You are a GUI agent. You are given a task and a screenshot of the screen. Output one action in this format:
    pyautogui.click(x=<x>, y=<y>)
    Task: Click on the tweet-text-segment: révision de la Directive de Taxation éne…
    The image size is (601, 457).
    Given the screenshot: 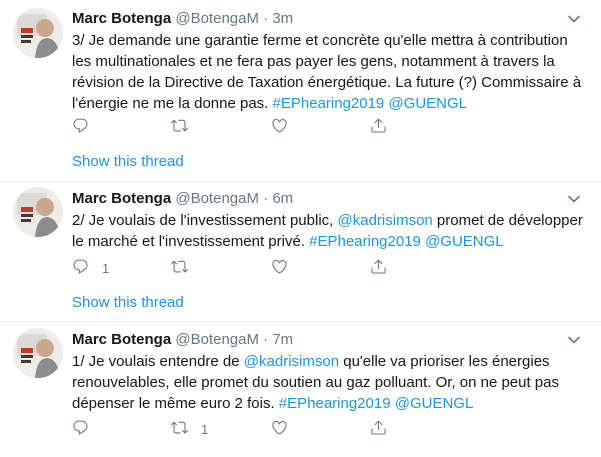 What is the action you would take?
    pyautogui.click(x=327, y=82)
    